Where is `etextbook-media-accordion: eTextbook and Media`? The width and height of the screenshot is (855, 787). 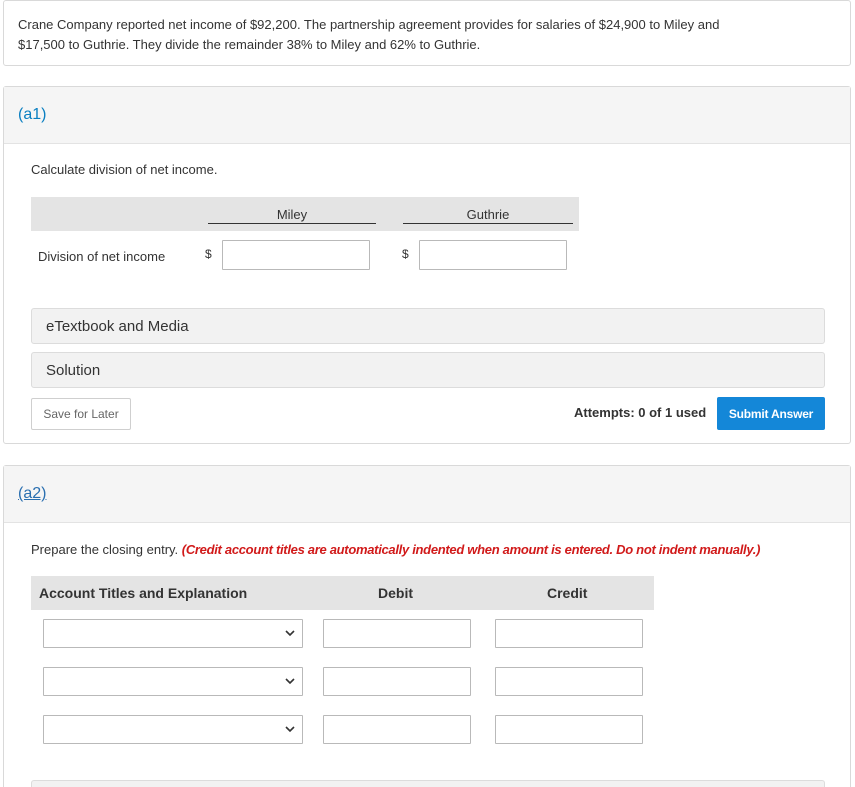
etextbook-media-accordion: eTextbook and Media is located at coordinates (428, 326).